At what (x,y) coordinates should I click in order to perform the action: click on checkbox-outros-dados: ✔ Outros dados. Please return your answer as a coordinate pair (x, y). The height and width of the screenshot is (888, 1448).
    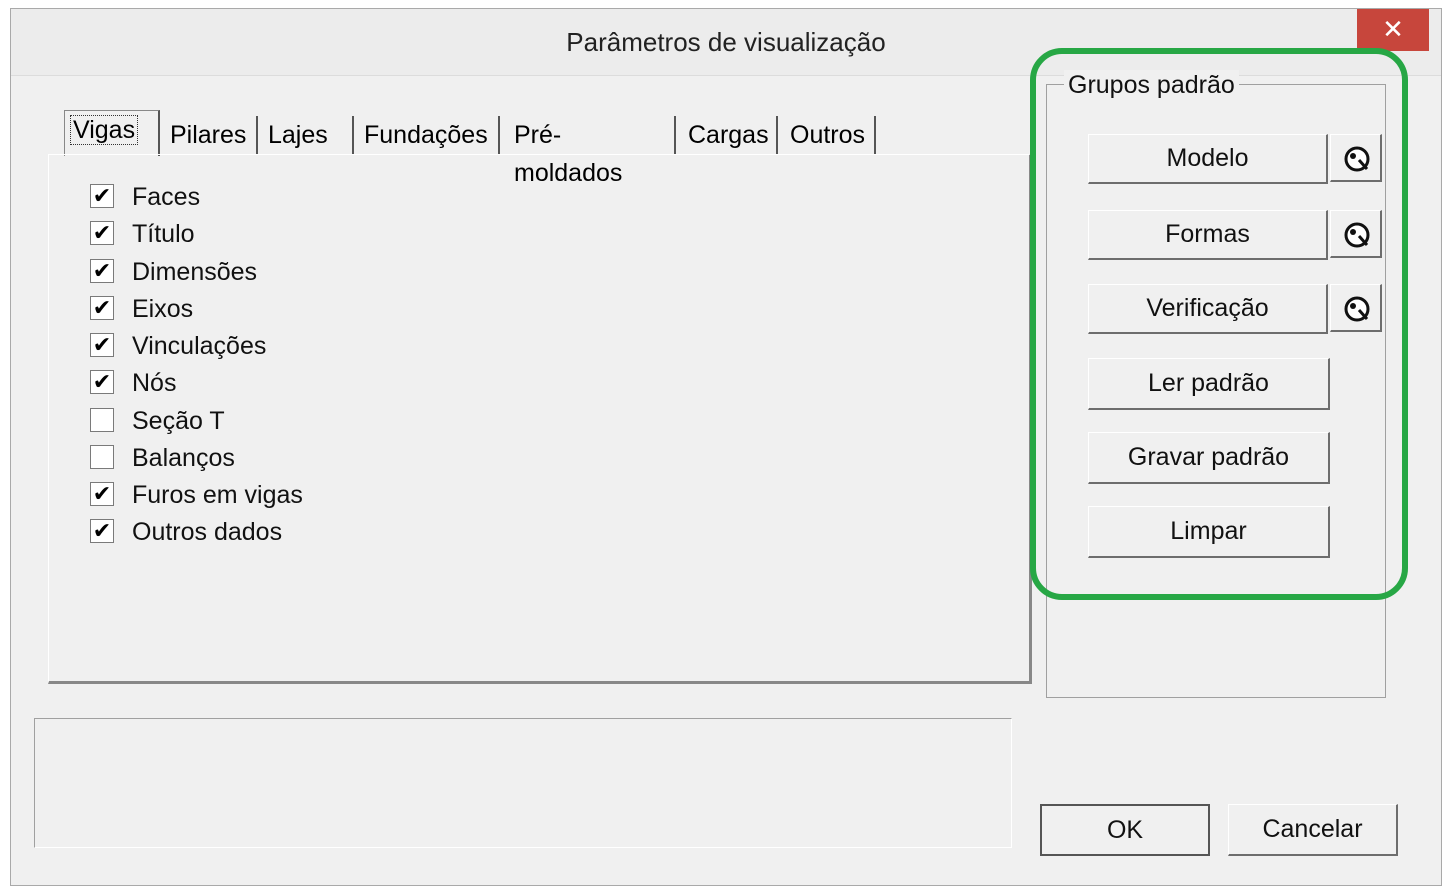
    Looking at the image, I should click on (290, 532).